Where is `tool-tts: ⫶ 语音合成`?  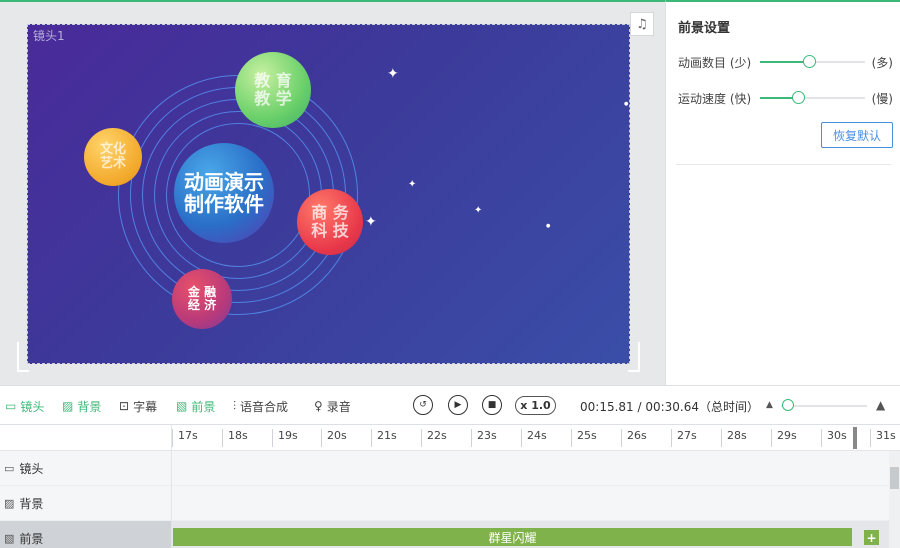
tool-tts: ⫶ 语音合成 is located at coordinates (260, 406).